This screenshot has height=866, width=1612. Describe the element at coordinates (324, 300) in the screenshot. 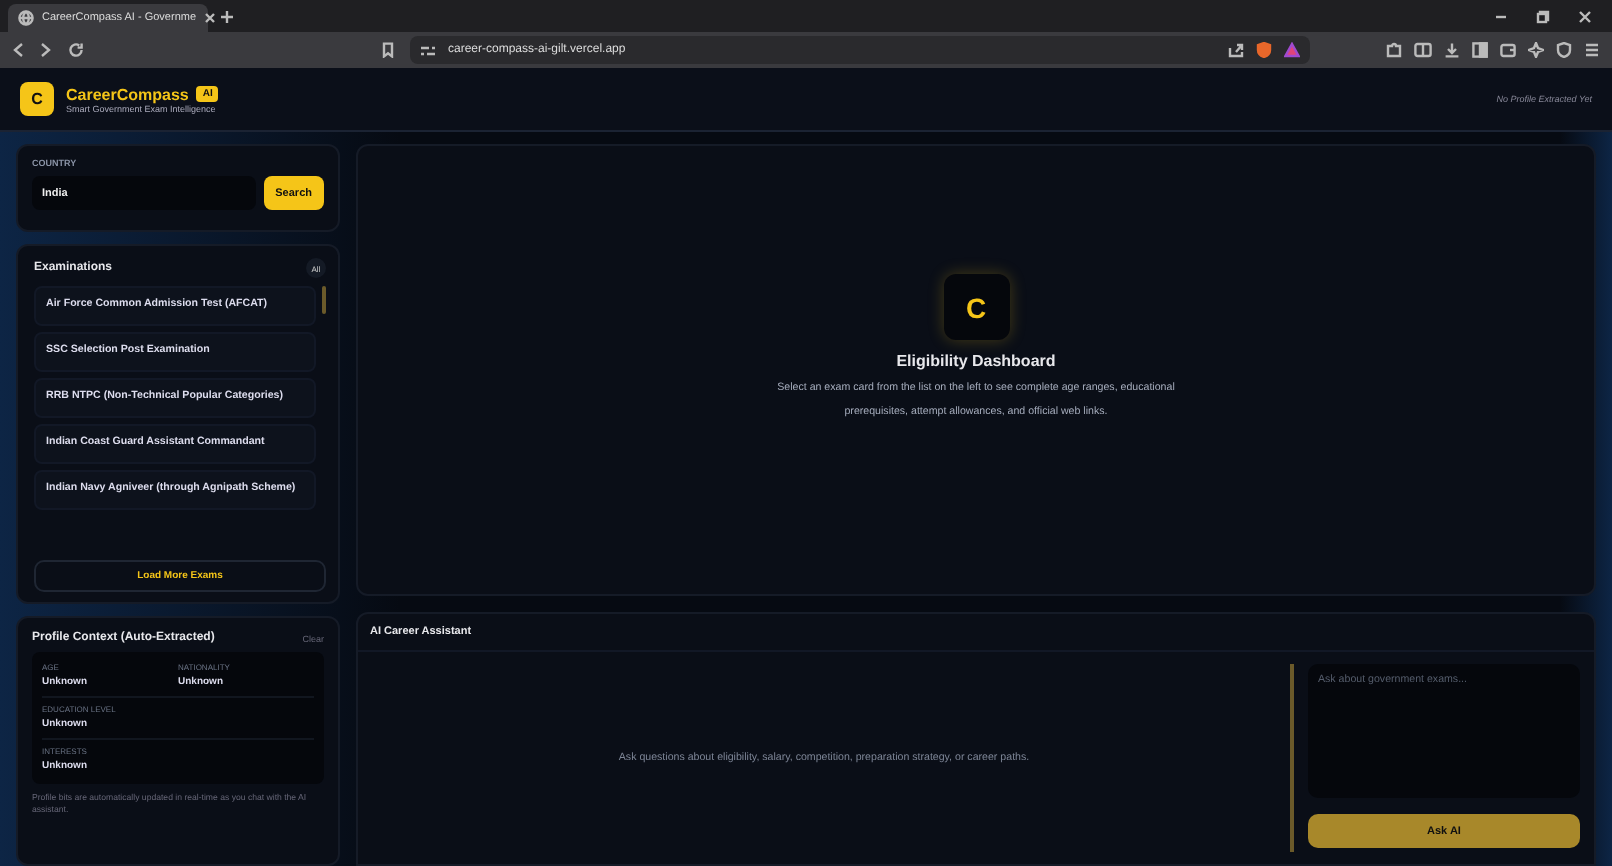

I see `scrollbar-thumb` at that location.